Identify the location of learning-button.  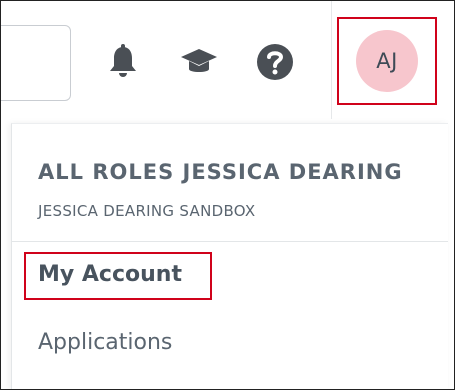
(199, 62).